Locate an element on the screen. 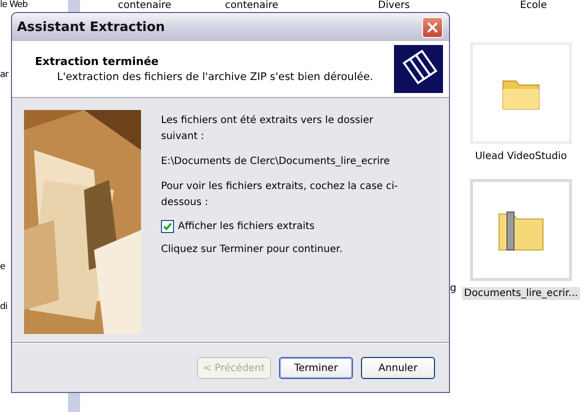  instruction-text: Cliquez sur Terminer pour continuer. is located at coordinates (252, 250).